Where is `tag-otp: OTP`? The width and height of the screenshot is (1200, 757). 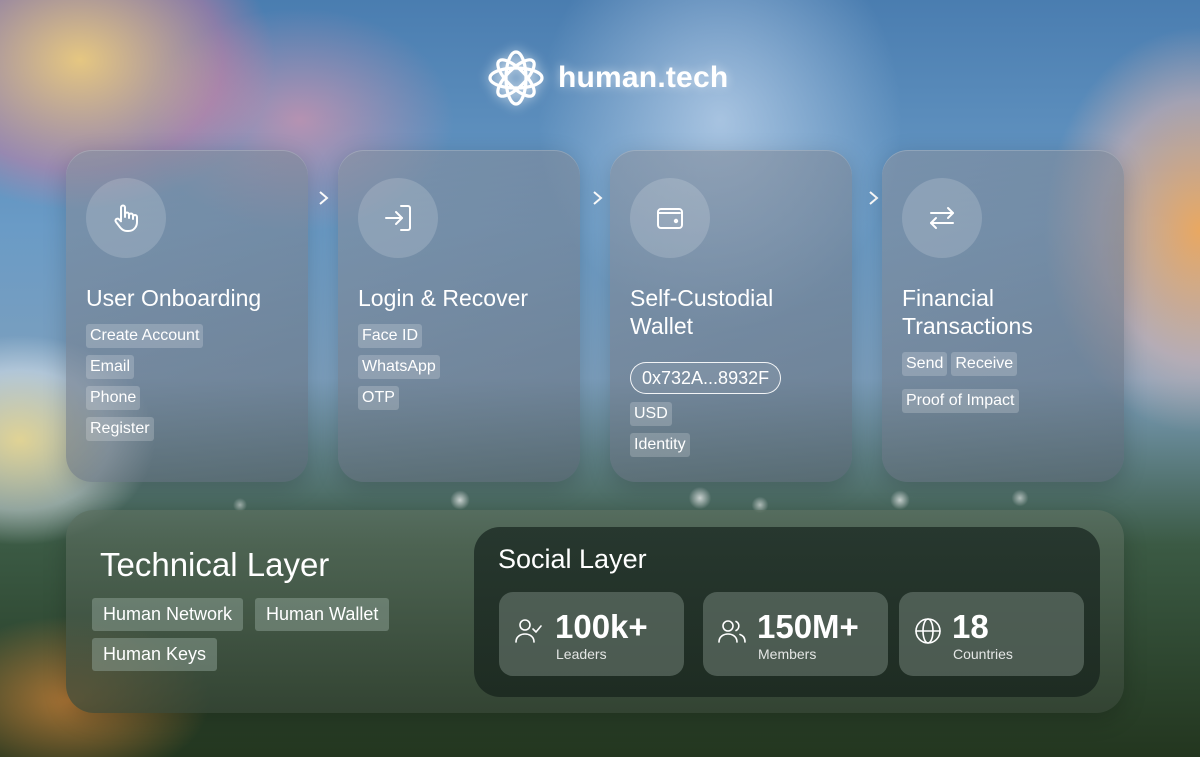
tag-otp: OTP is located at coordinates (378, 398).